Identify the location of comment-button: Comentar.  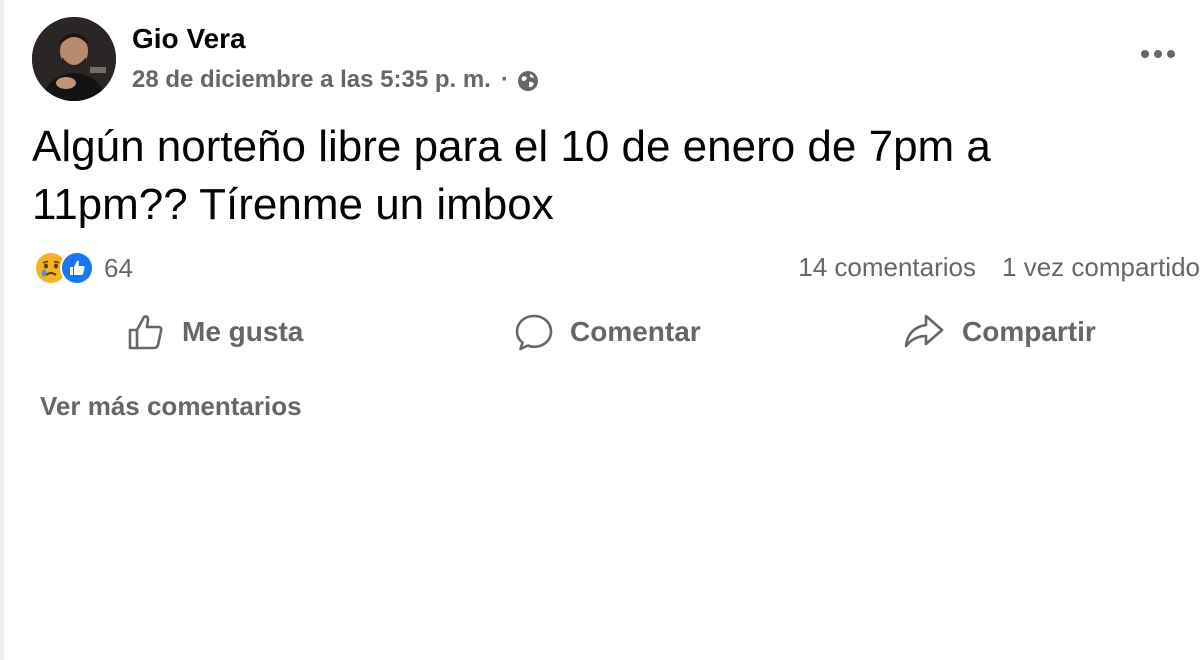
(607, 332).